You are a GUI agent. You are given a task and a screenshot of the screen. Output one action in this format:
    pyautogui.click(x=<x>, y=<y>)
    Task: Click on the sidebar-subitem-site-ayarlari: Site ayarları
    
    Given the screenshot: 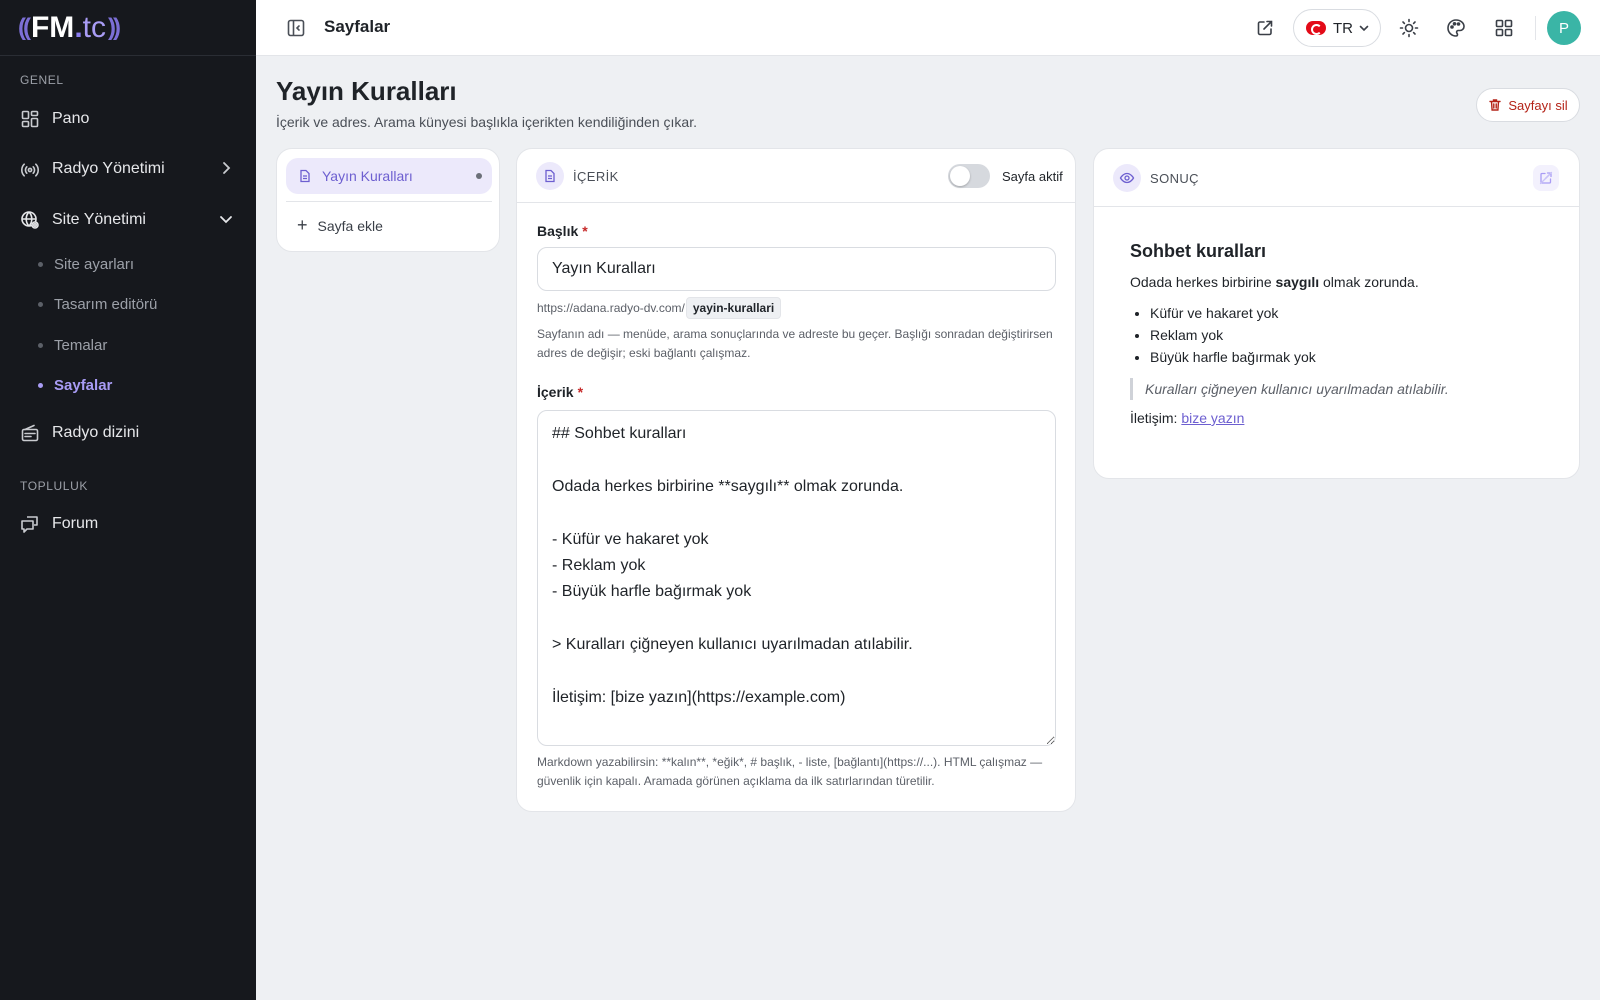 What is the action you would take?
    pyautogui.click(x=86, y=264)
    